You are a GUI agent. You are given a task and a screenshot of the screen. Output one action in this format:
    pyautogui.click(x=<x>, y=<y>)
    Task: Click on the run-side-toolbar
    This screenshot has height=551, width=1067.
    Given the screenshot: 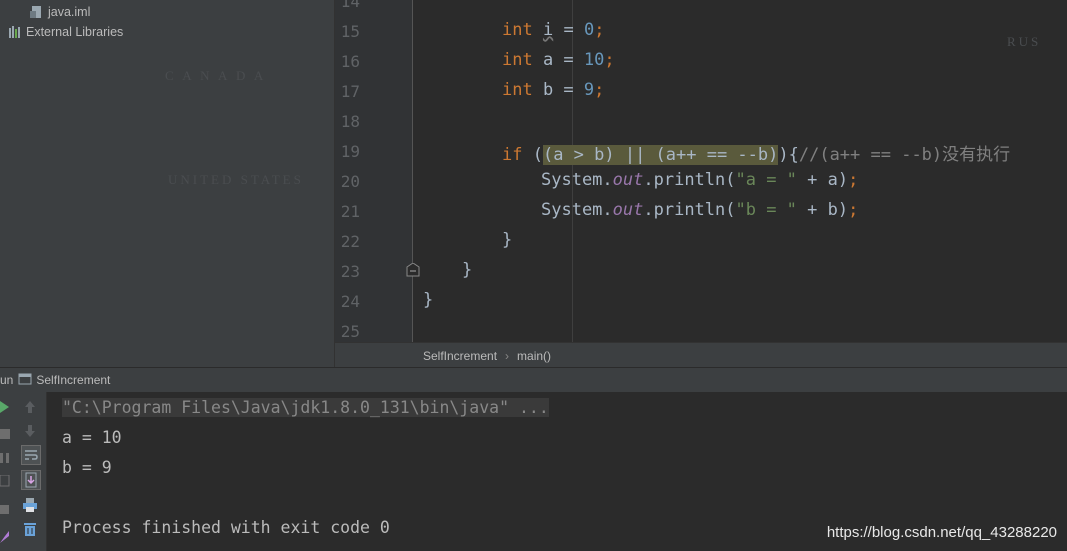 What is the action you would take?
    pyautogui.click(x=7, y=471)
    